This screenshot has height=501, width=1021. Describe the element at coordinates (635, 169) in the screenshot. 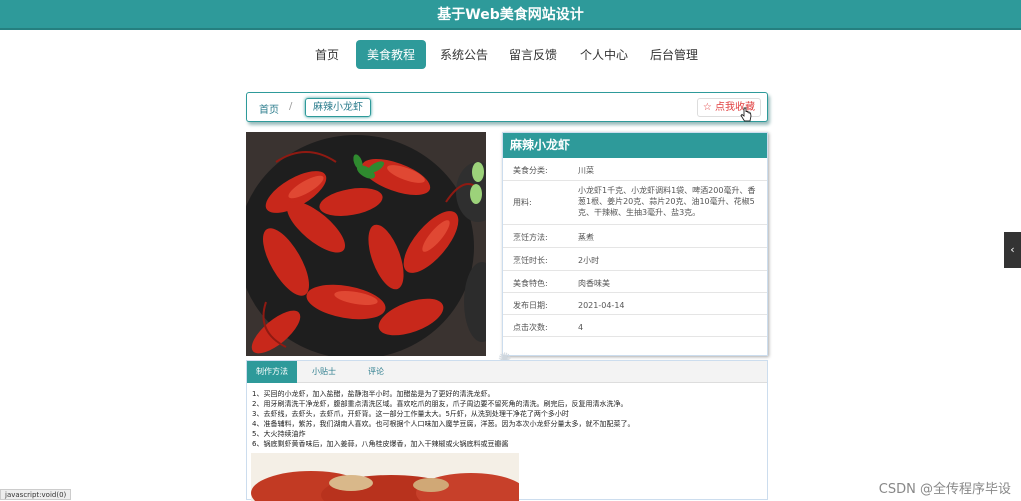

I see `info-row-category: 美食分类: 川菜` at that location.